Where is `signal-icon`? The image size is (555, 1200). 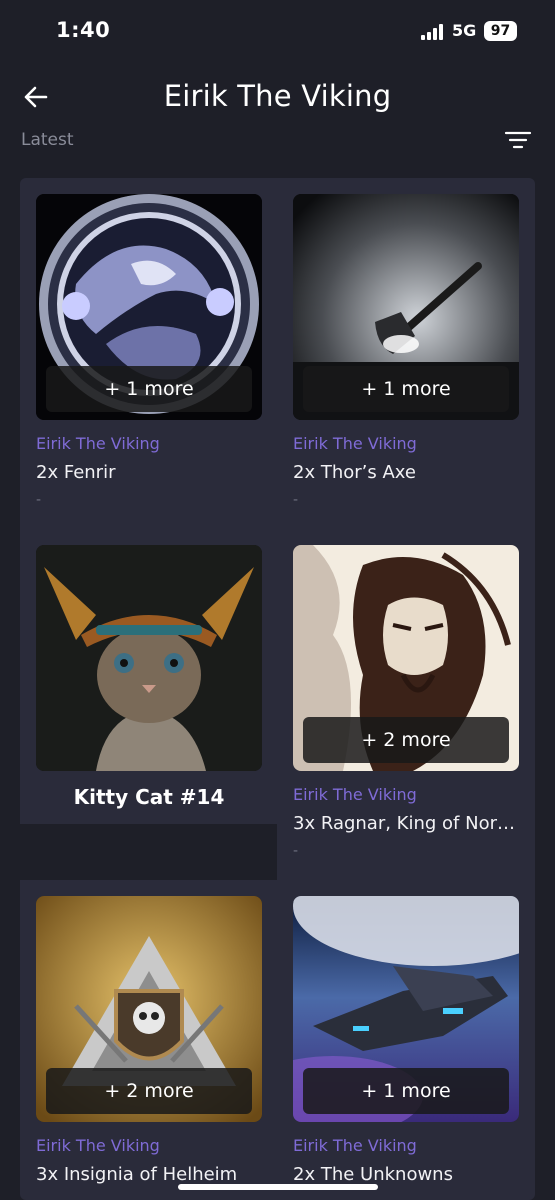 signal-icon is located at coordinates (433, 32).